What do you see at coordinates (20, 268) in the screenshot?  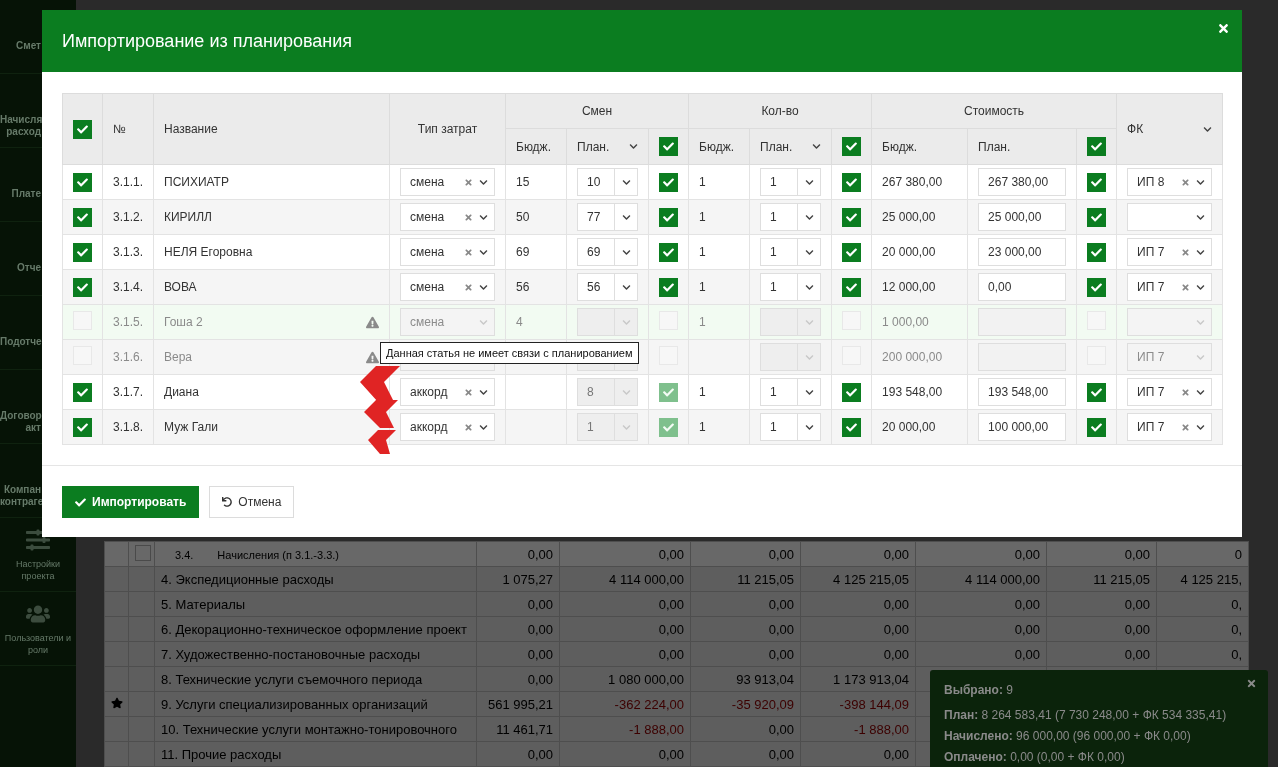 I see `sidebar-item: Отче` at bounding box center [20, 268].